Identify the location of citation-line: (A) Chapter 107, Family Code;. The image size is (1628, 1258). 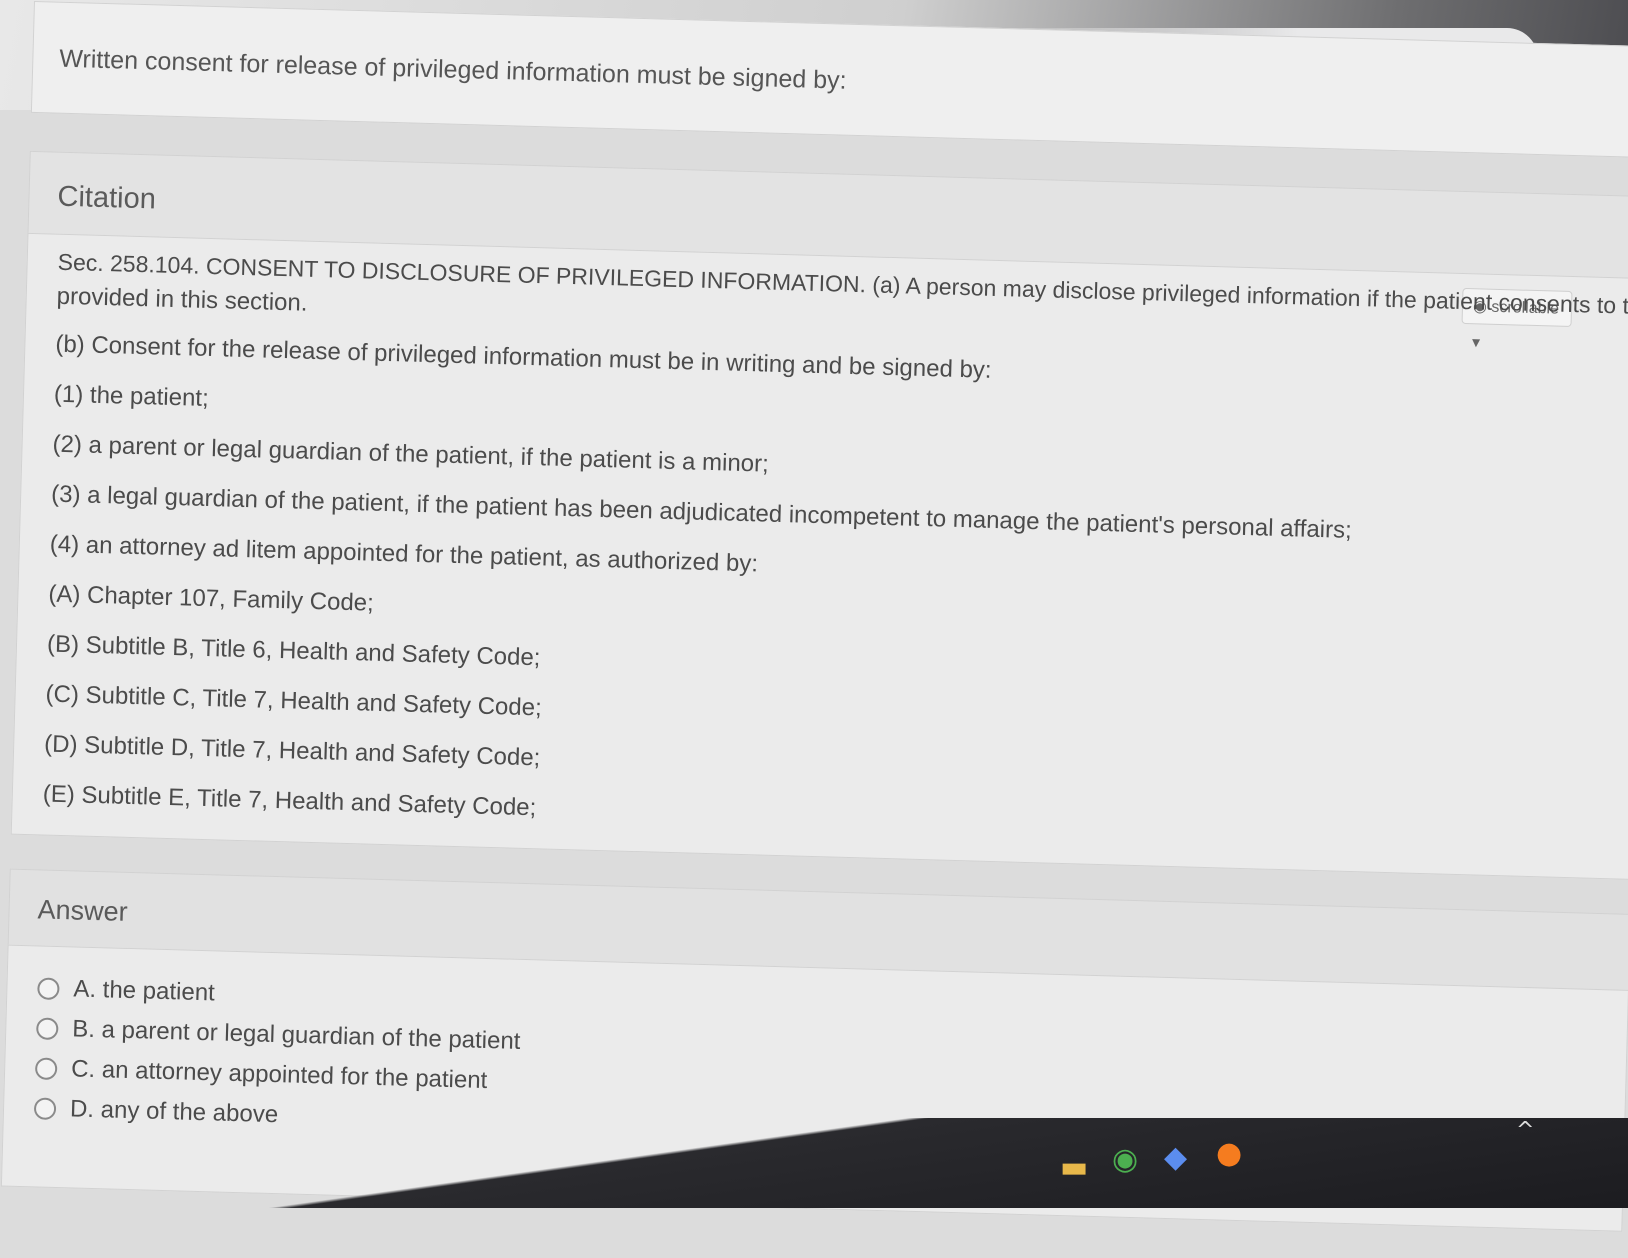
(211, 598).